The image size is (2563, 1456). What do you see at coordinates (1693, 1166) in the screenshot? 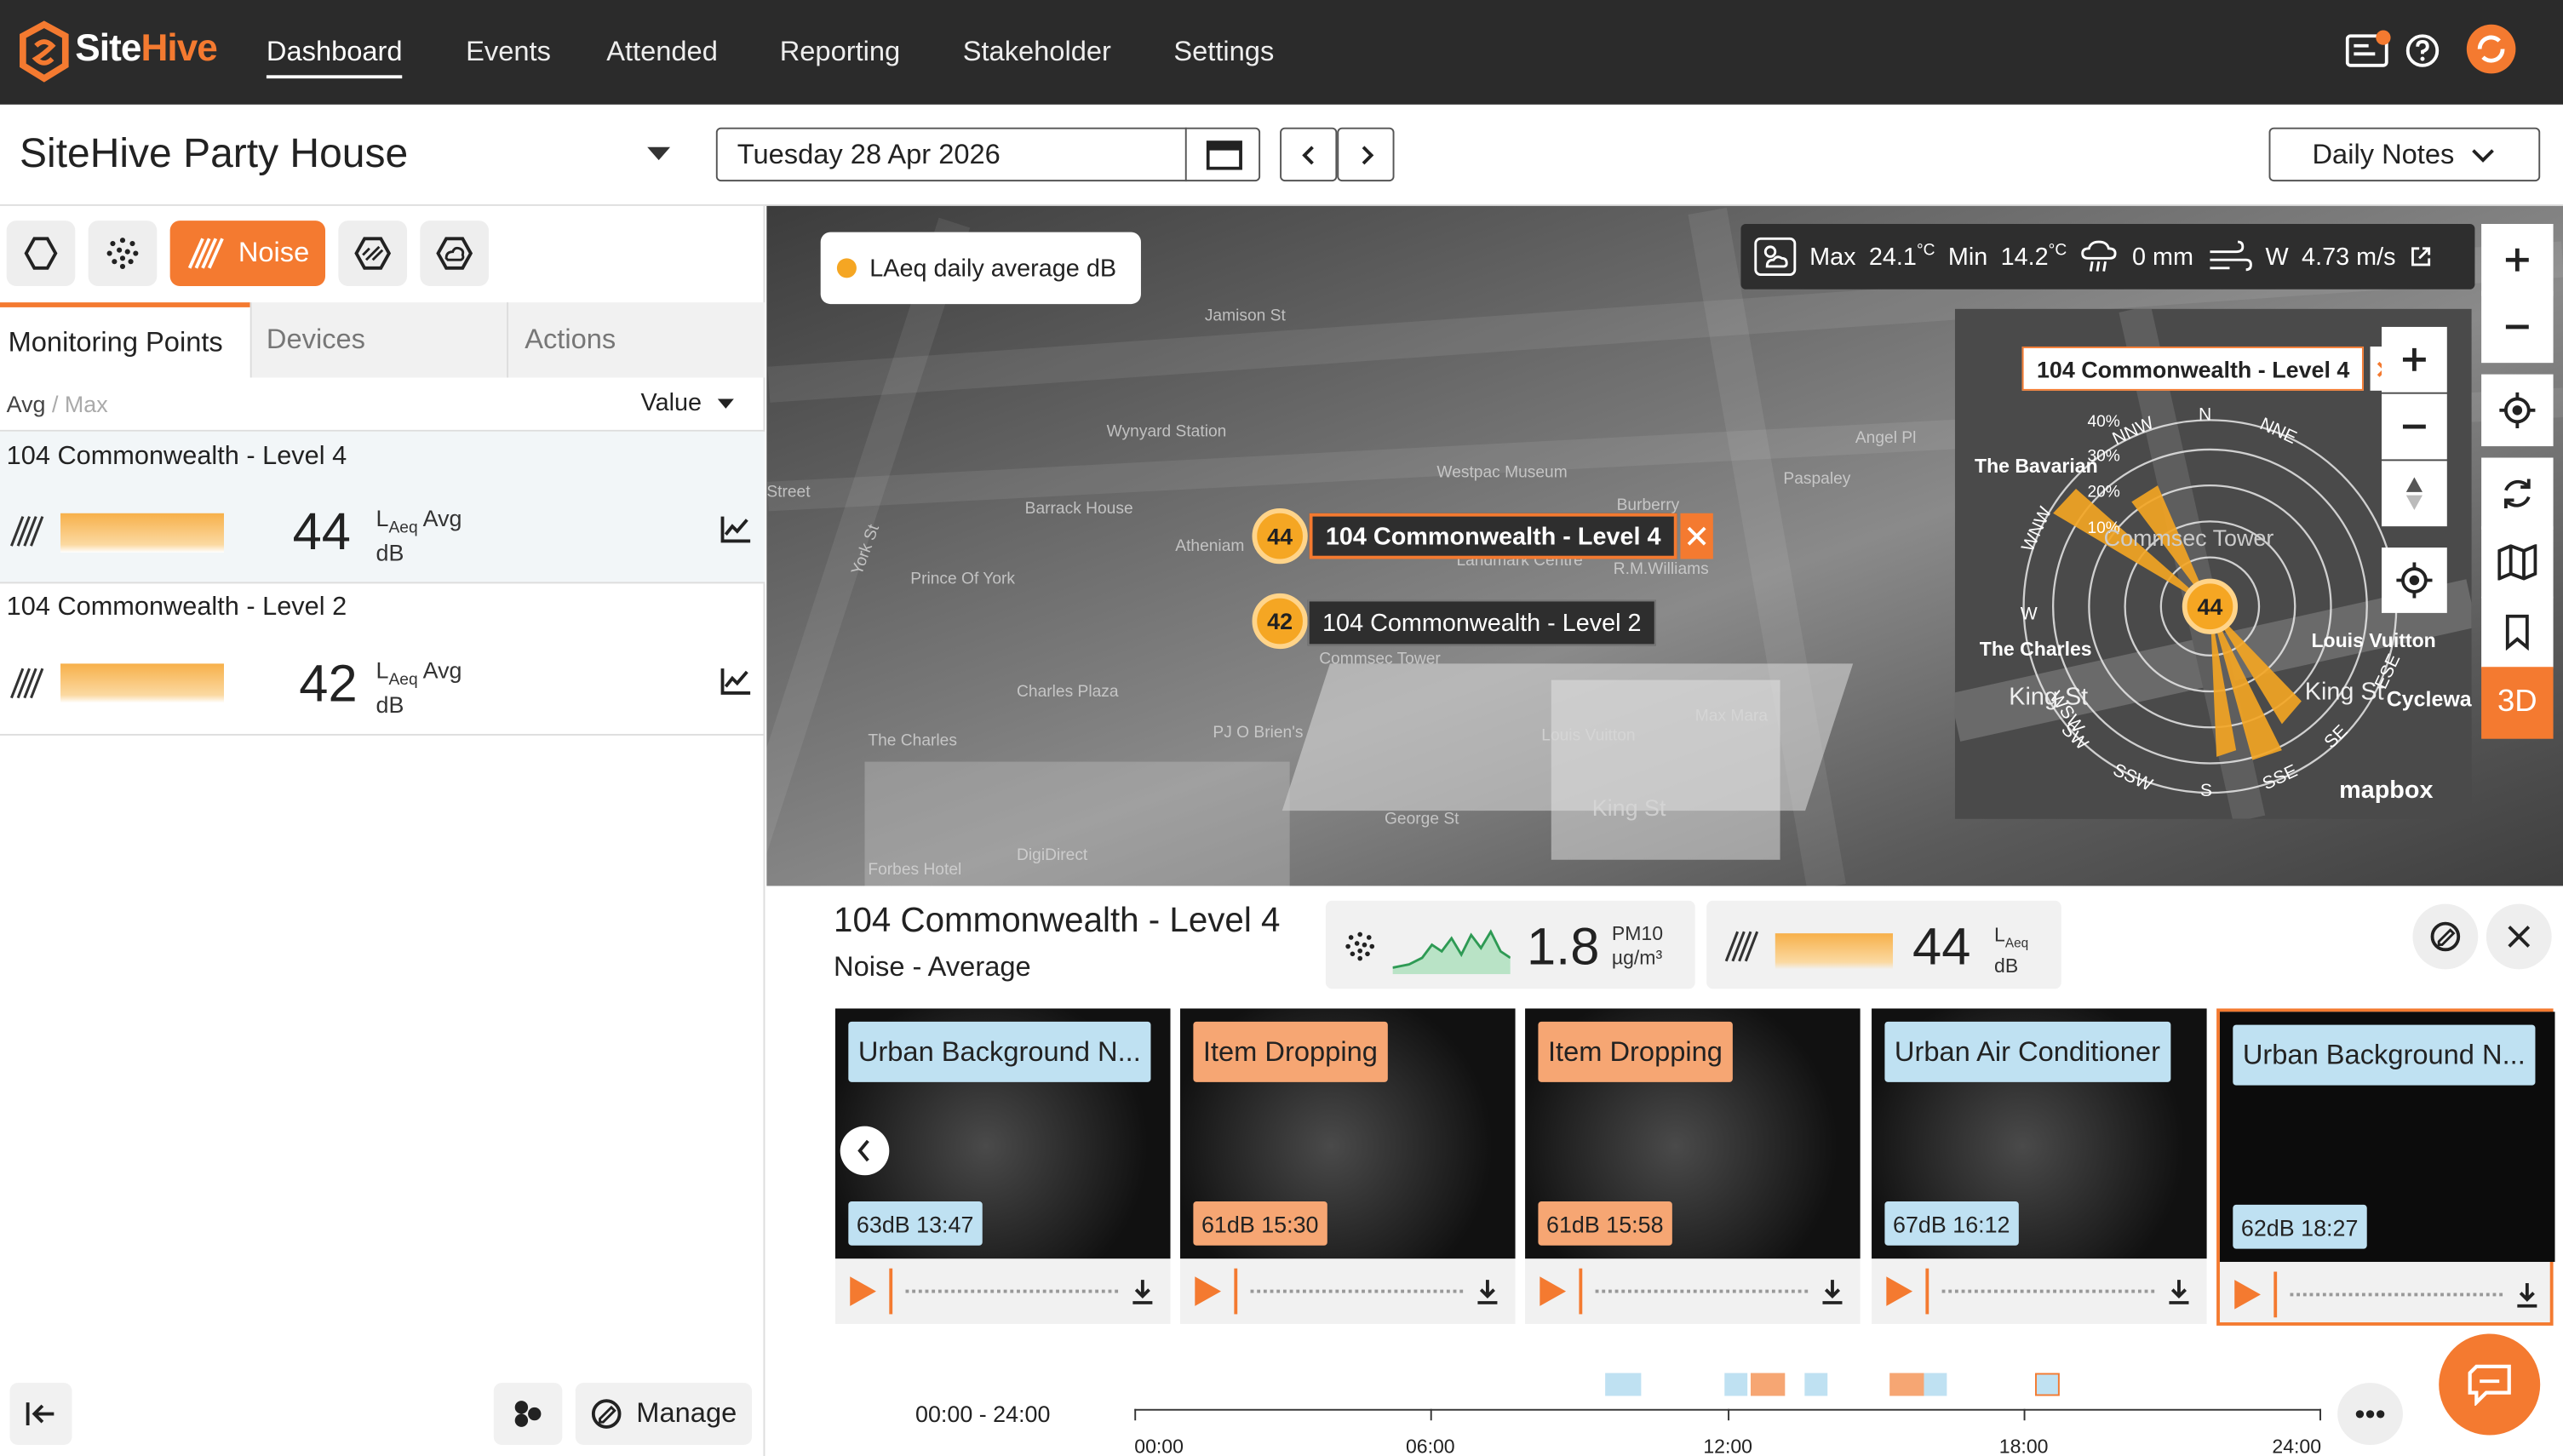
I see `event-card: Item Dropping 61dB 15:58` at bounding box center [1693, 1166].